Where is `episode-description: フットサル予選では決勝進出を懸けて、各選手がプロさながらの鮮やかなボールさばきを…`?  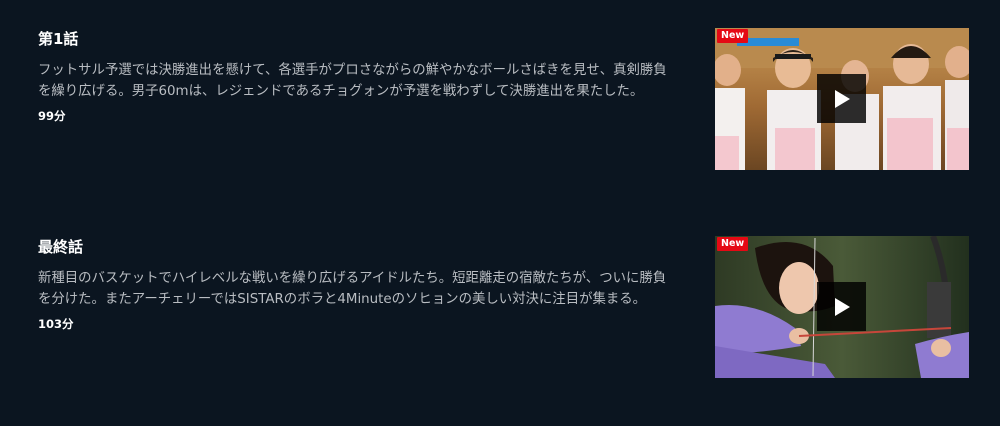 episode-description: フットサル予選では決勝進出を懸けて、各選手がプロさながらの鮮やかなボールさばきを… is located at coordinates (352, 81).